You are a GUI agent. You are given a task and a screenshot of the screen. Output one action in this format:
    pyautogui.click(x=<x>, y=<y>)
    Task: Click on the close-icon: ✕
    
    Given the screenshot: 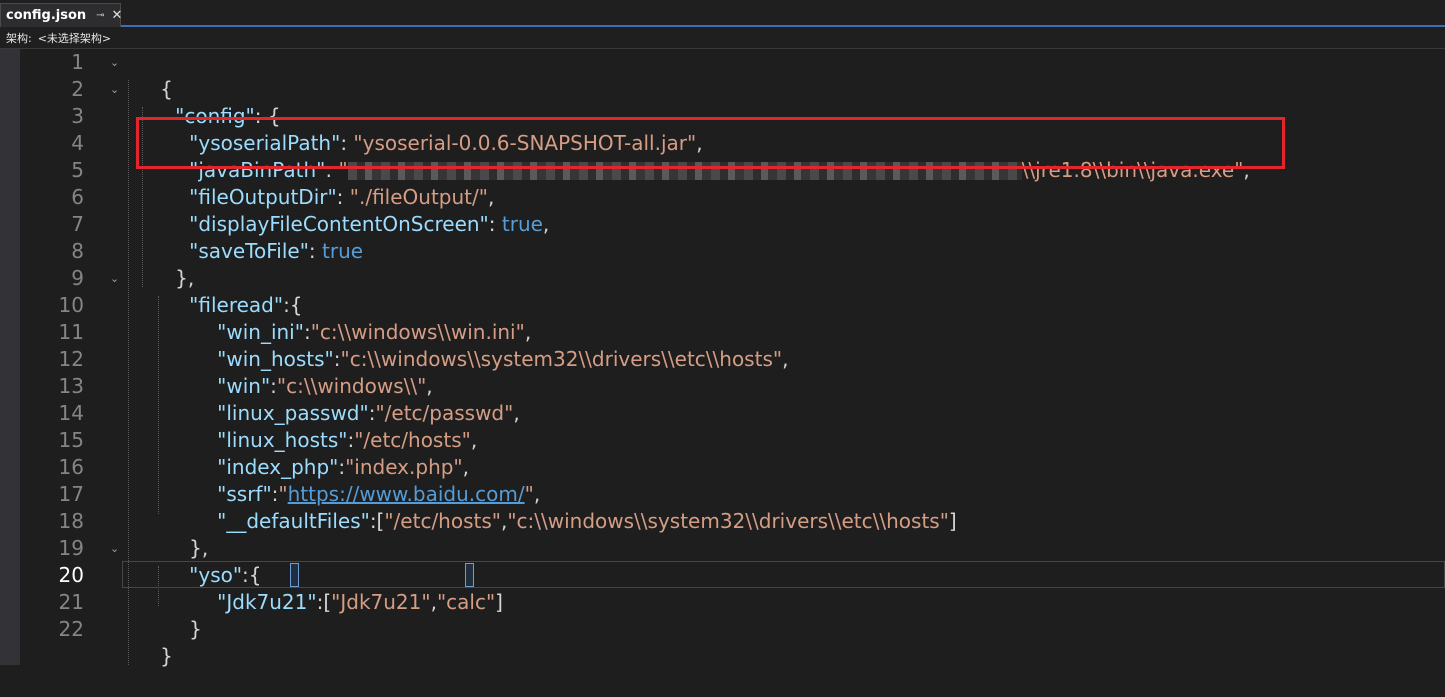 What is the action you would take?
    pyautogui.click(x=117, y=15)
    